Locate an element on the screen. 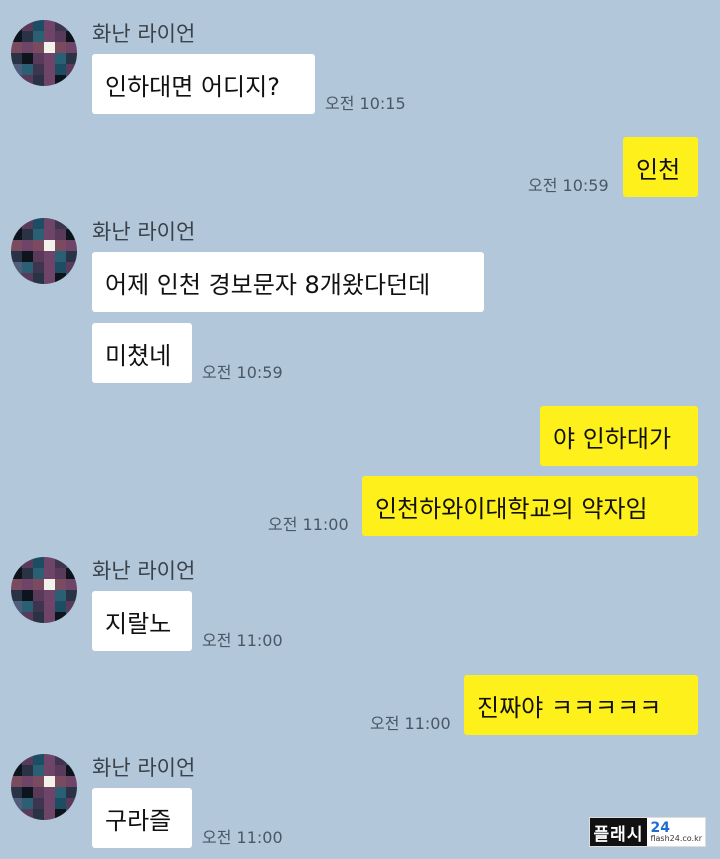  message-bubble-outgoing: 야 인하대가 is located at coordinates (619, 436).